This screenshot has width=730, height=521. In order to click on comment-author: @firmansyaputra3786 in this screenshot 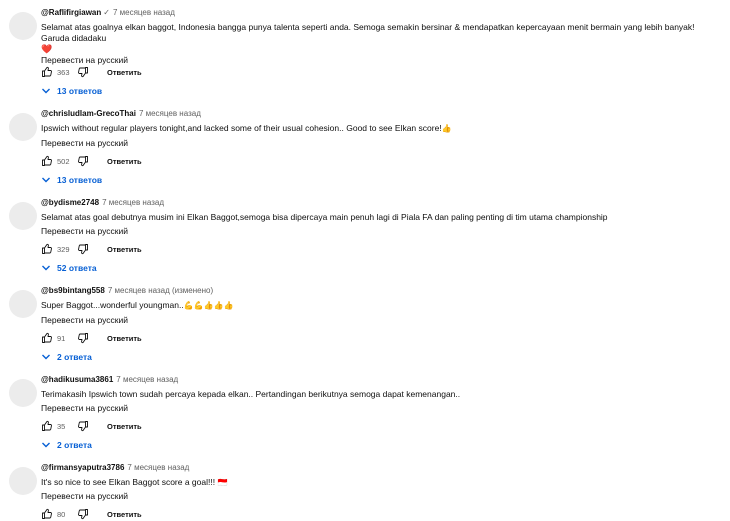, I will do `click(82, 467)`.